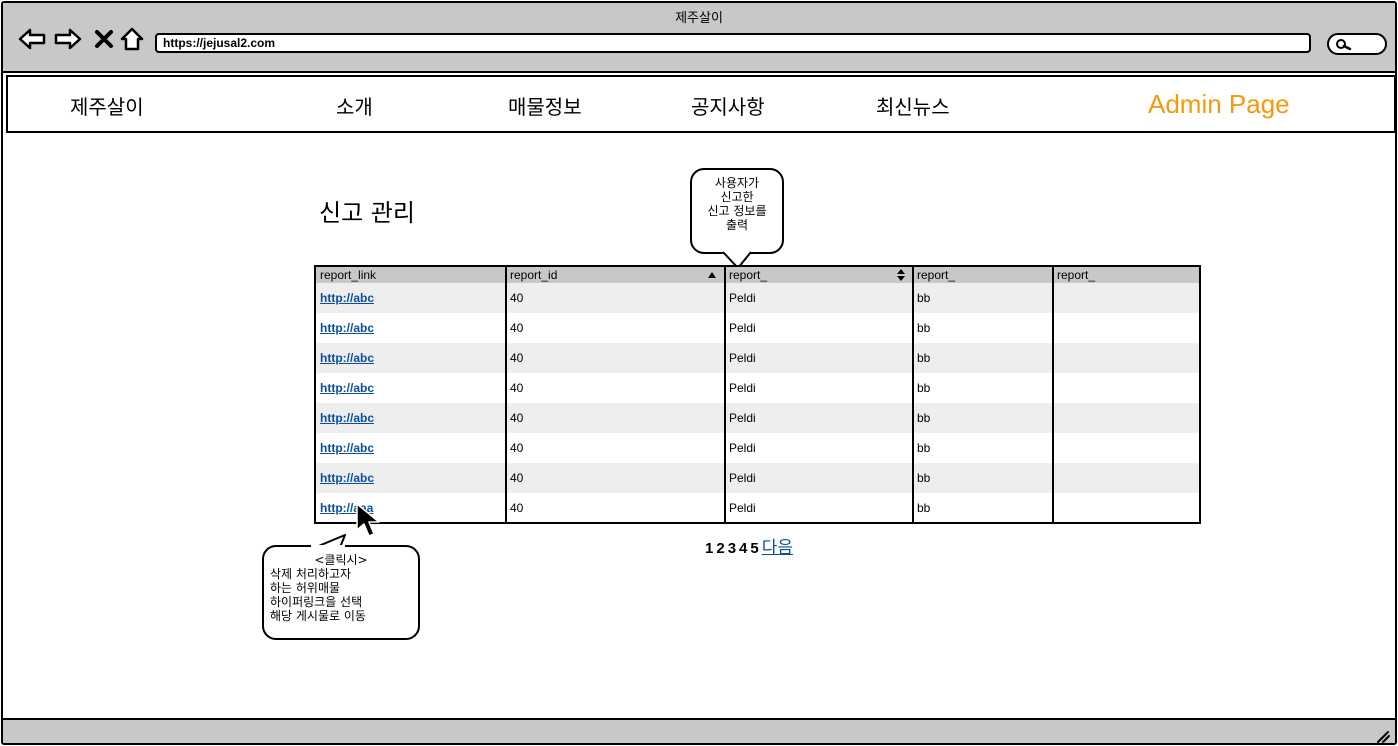 This screenshot has width=1398, height=746. What do you see at coordinates (732, 548) in the screenshot?
I see `page-link-3: 3` at bounding box center [732, 548].